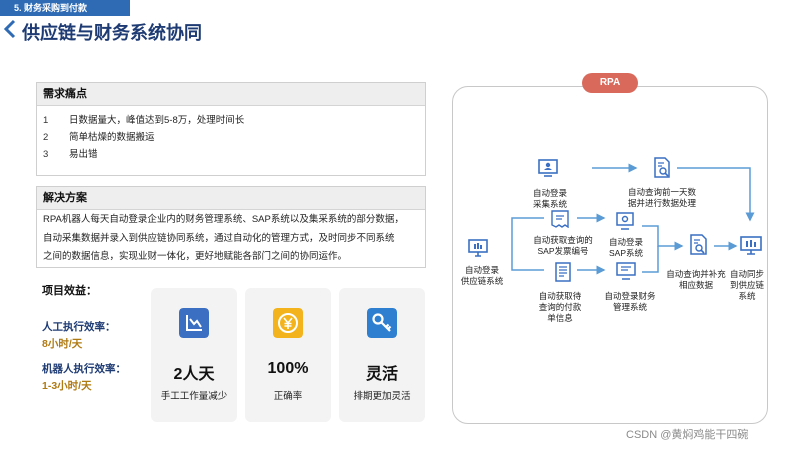  Describe the element at coordinates (46, 137) in the screenshot. I see `item-number: 2` at that location.